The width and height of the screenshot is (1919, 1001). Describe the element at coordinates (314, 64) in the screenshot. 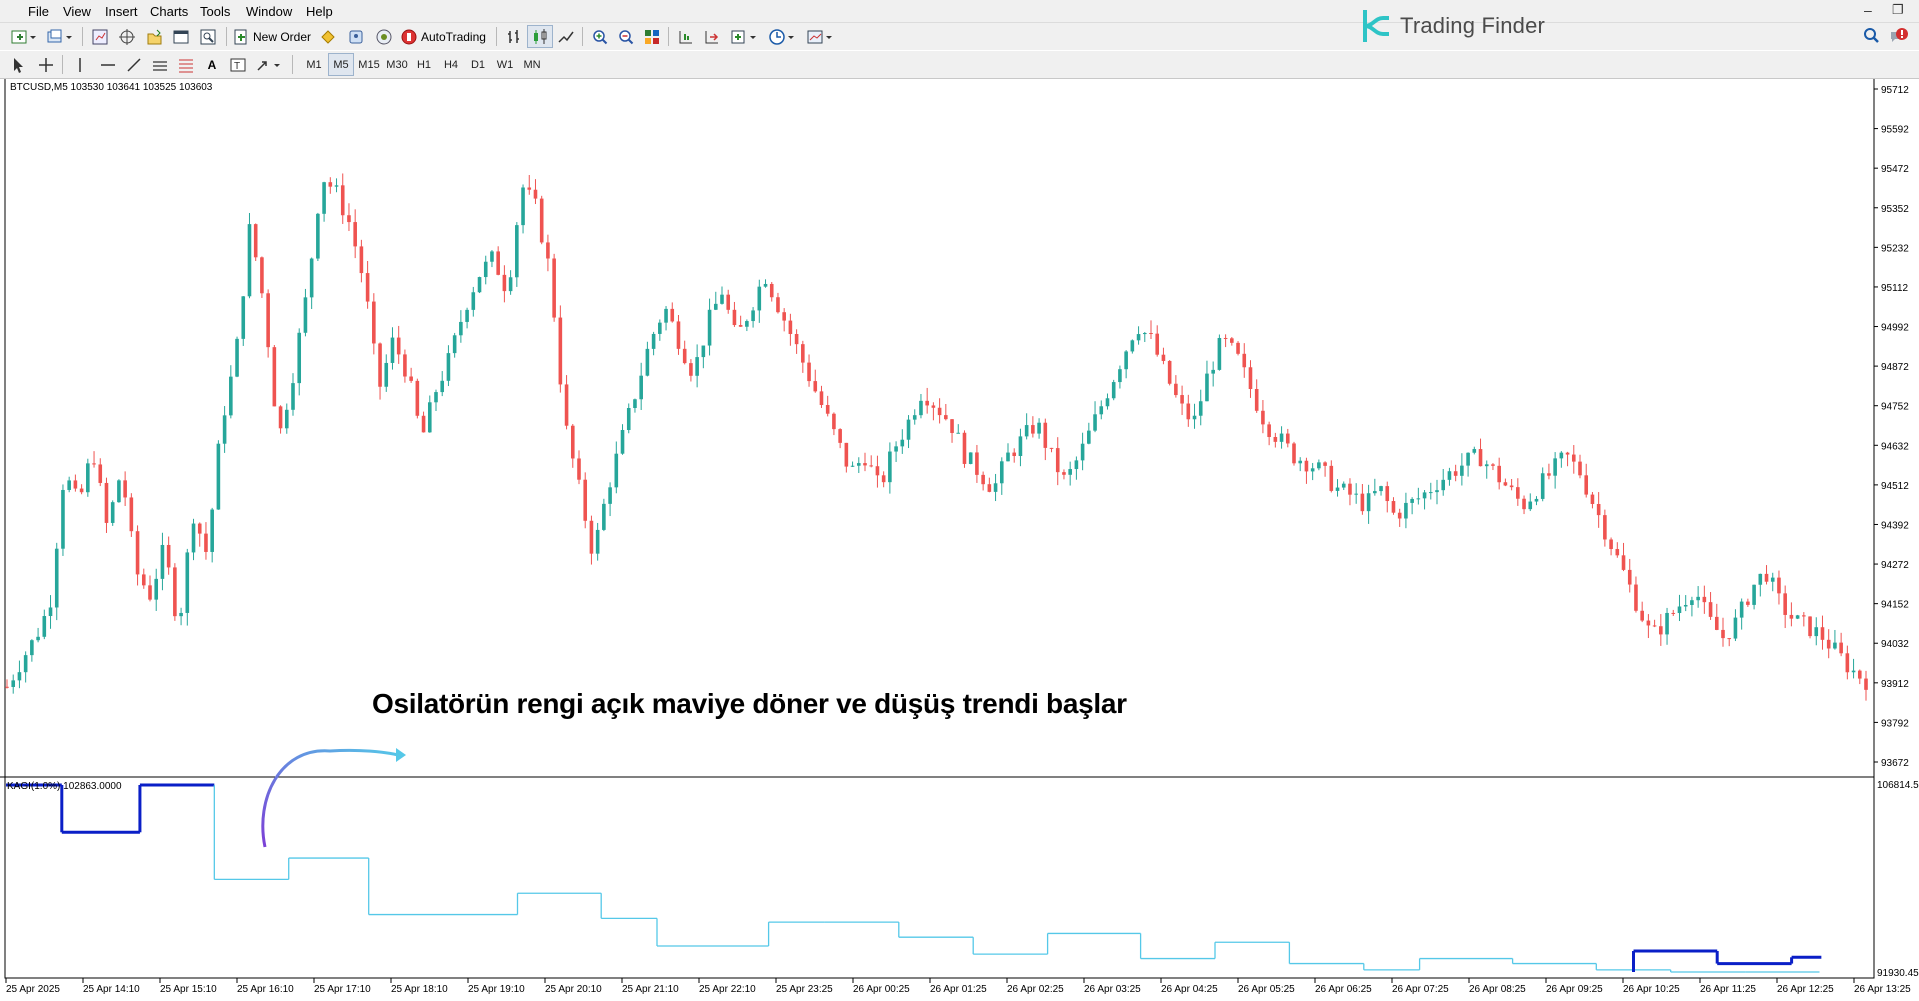

I see `timeframe-m1: M1` at that location.